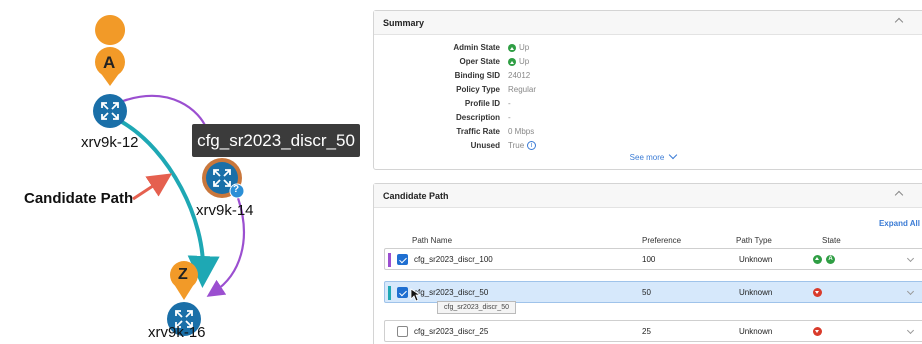 Image resolution: width=922 pixels, height=344 pixels. Describe the element at coordinates (415, 295) in the screenshot. I see `mouse-cursor-icon` at that location.